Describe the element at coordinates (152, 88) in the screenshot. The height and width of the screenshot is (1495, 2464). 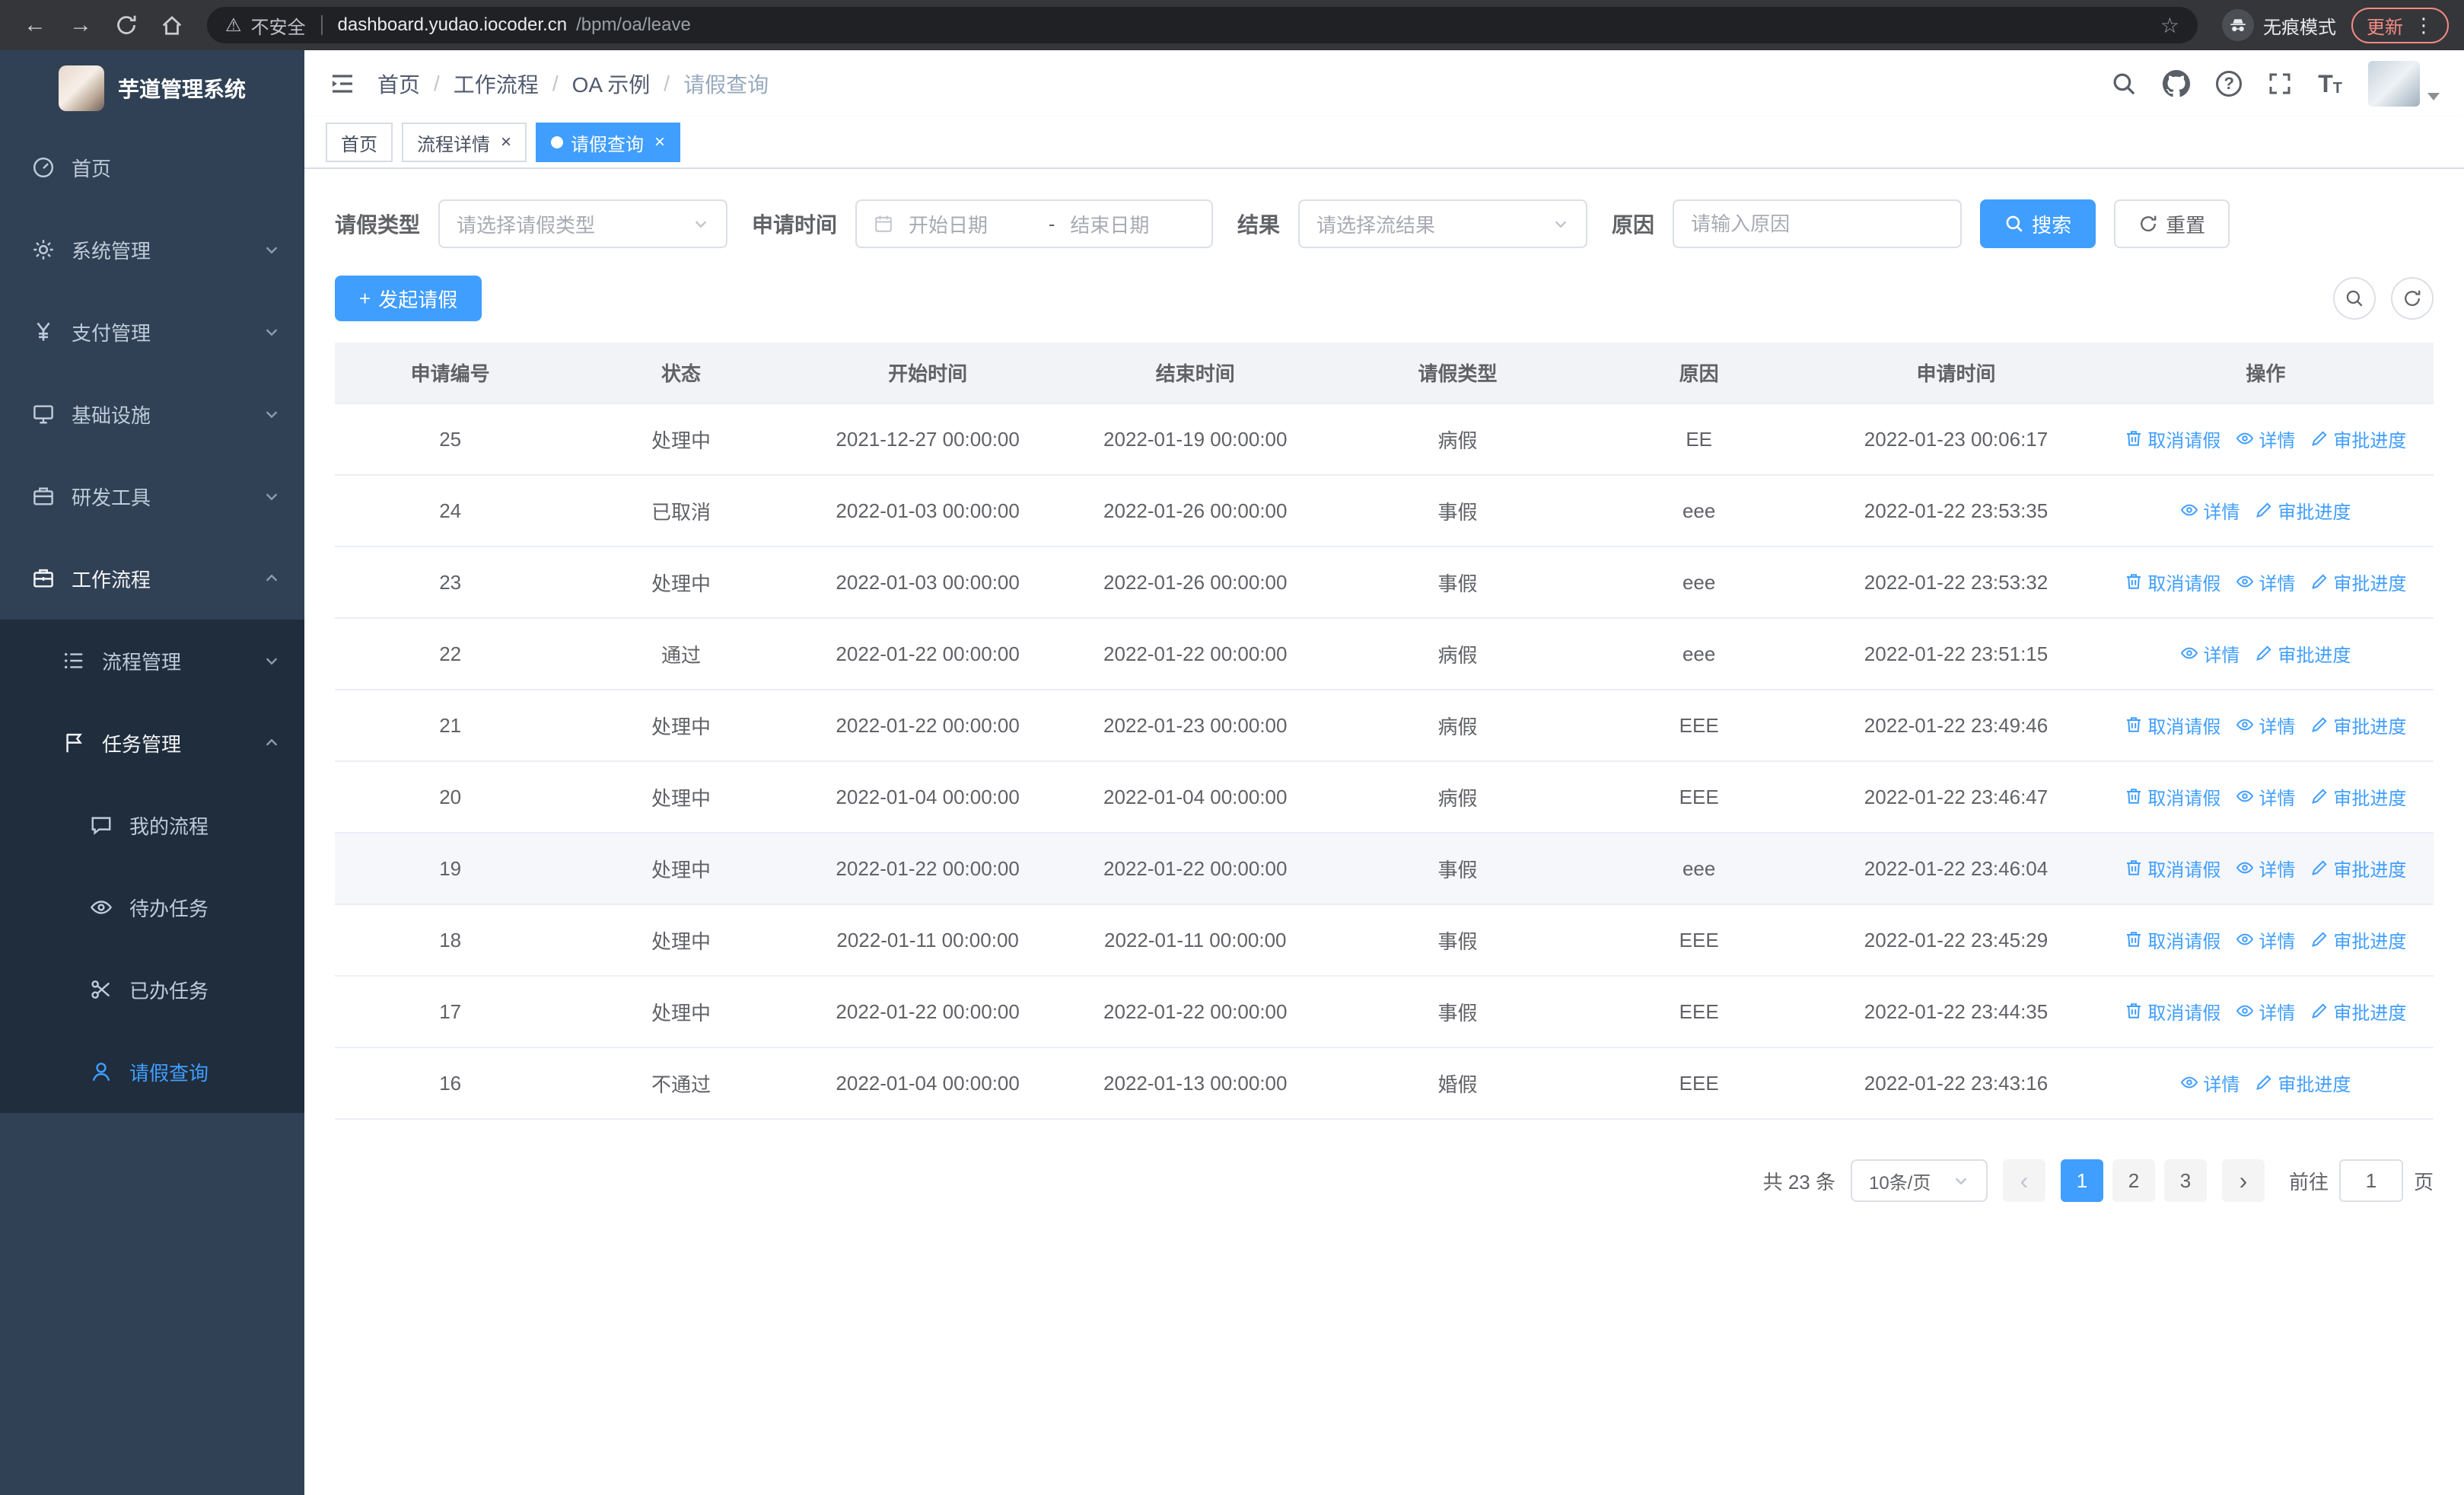
I see `app-logo: 芋道管理系统` at that location.